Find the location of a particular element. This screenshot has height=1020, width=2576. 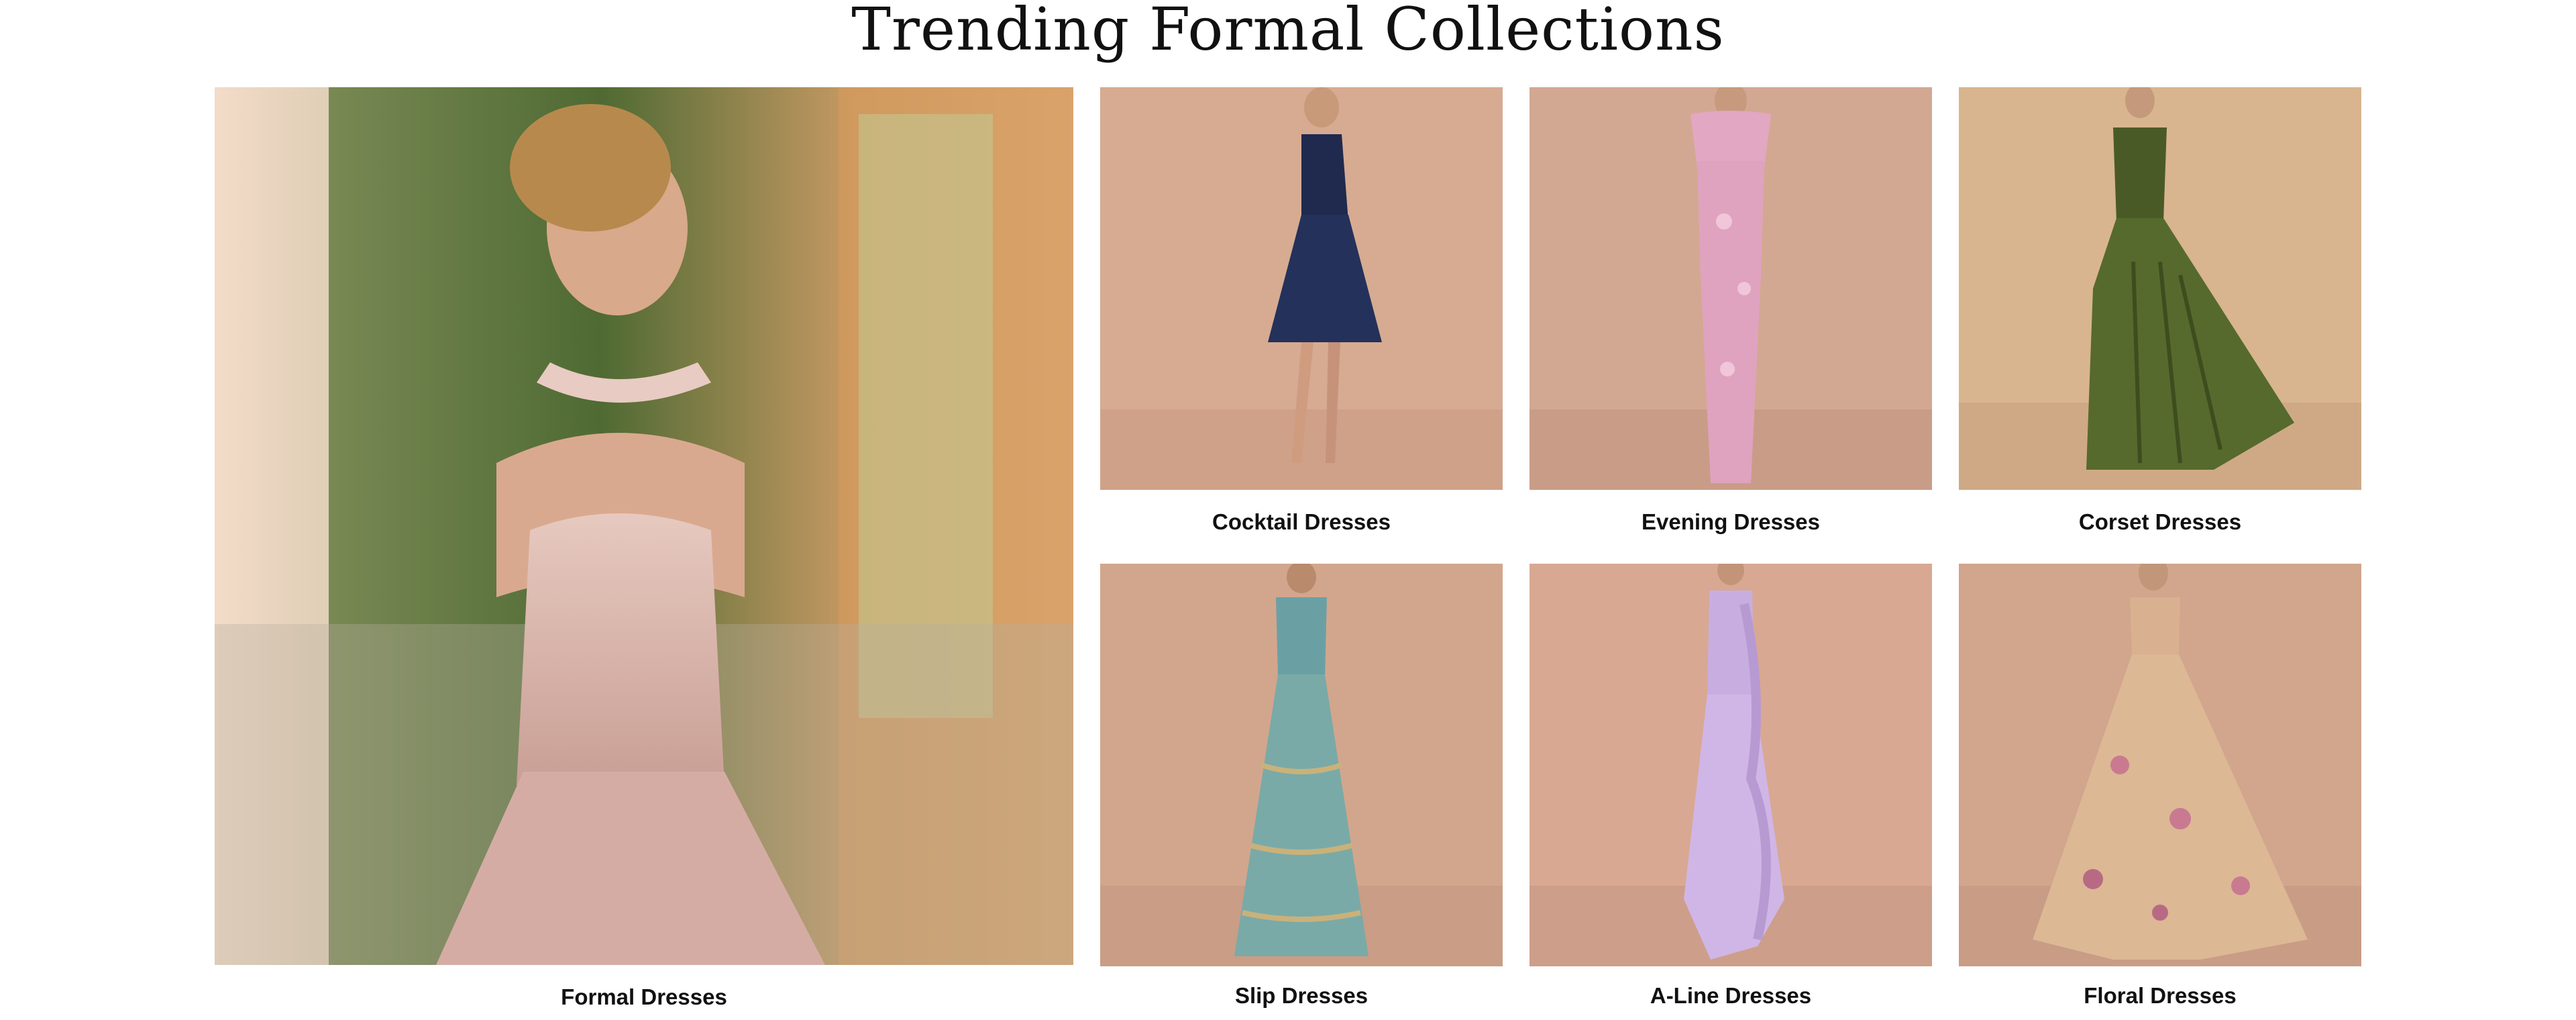

collection-image-aline is located at coordinates (1730, 765).